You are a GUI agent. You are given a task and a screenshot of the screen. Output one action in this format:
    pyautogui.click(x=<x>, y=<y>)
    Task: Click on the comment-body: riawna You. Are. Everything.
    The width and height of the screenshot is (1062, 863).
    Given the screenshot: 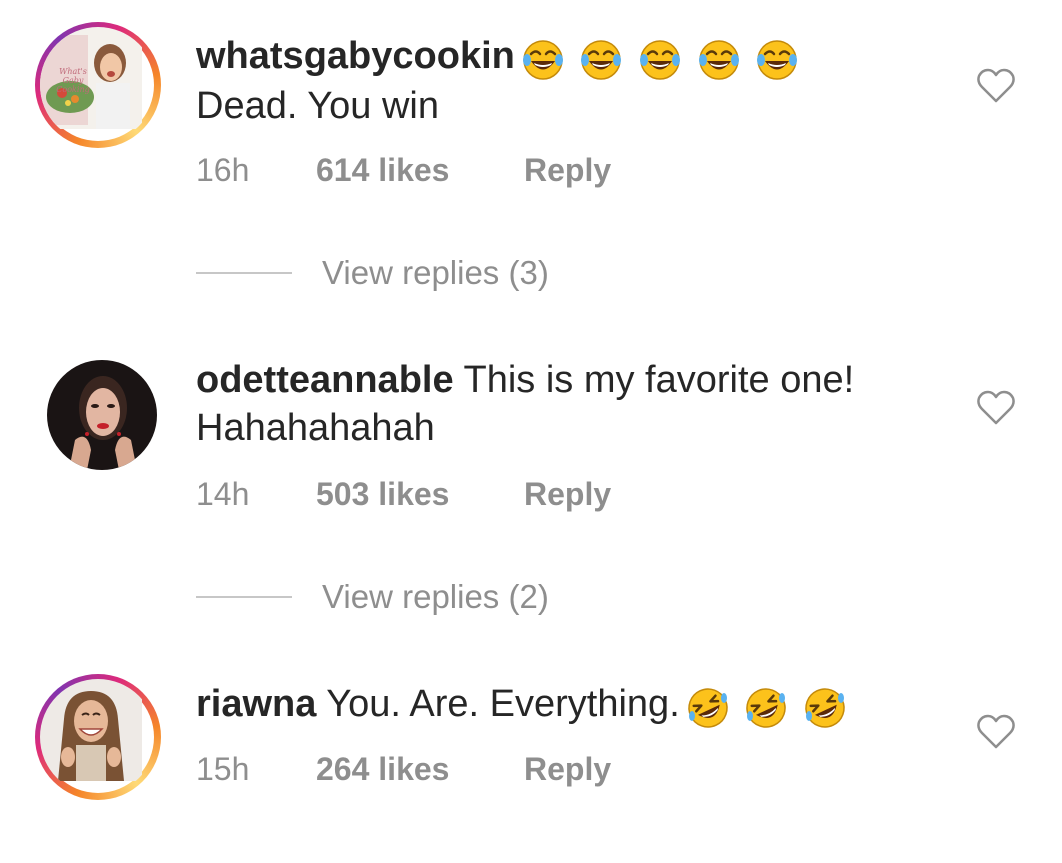 What is the action you would take?
    pyautogui.click(x=566, y=705)
    